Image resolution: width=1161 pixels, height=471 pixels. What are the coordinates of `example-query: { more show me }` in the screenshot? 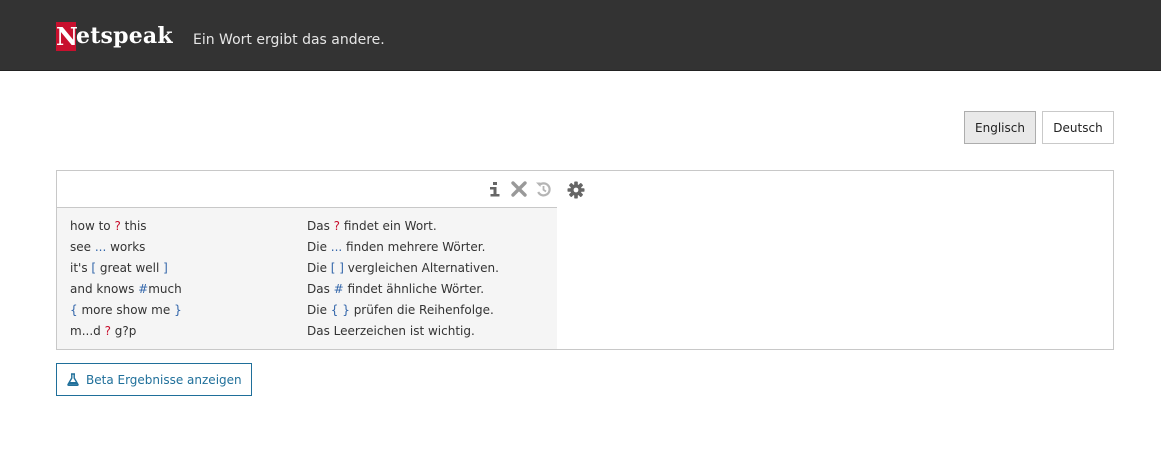 It's located at (126, 310).